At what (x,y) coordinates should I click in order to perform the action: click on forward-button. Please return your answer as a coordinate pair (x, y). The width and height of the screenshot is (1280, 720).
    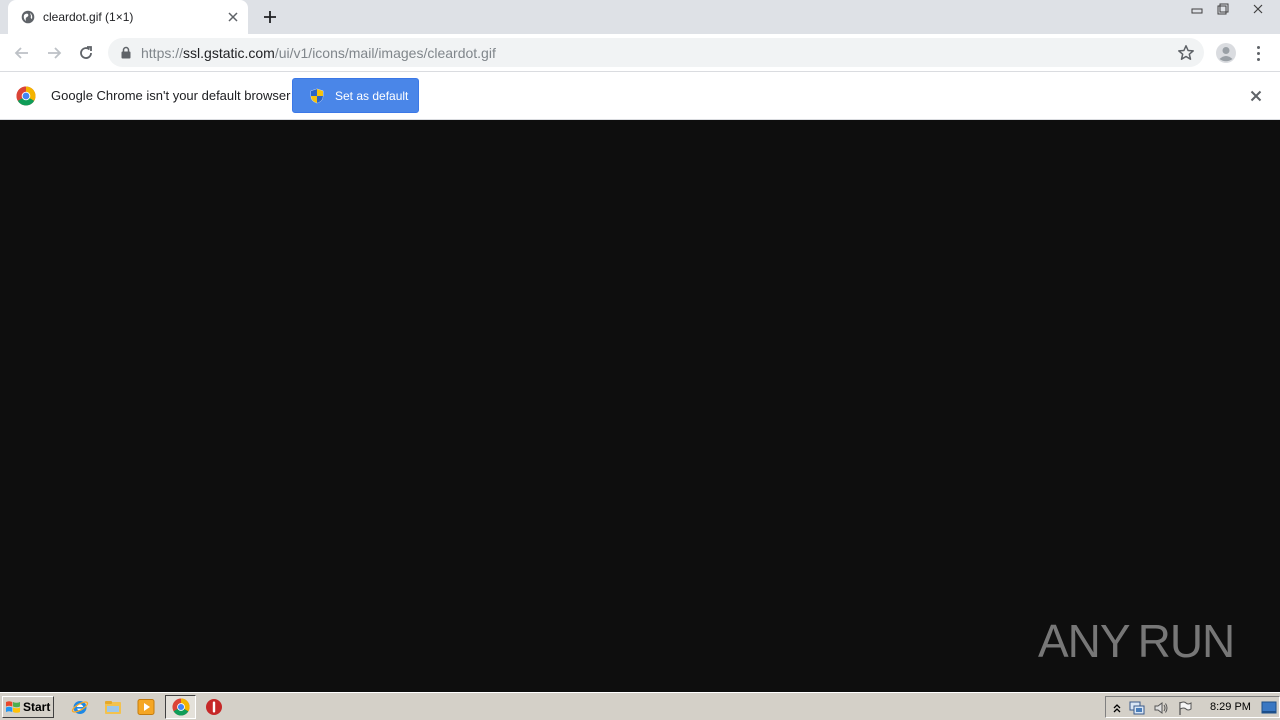
    Looking at the image, I should click on (54, 53).